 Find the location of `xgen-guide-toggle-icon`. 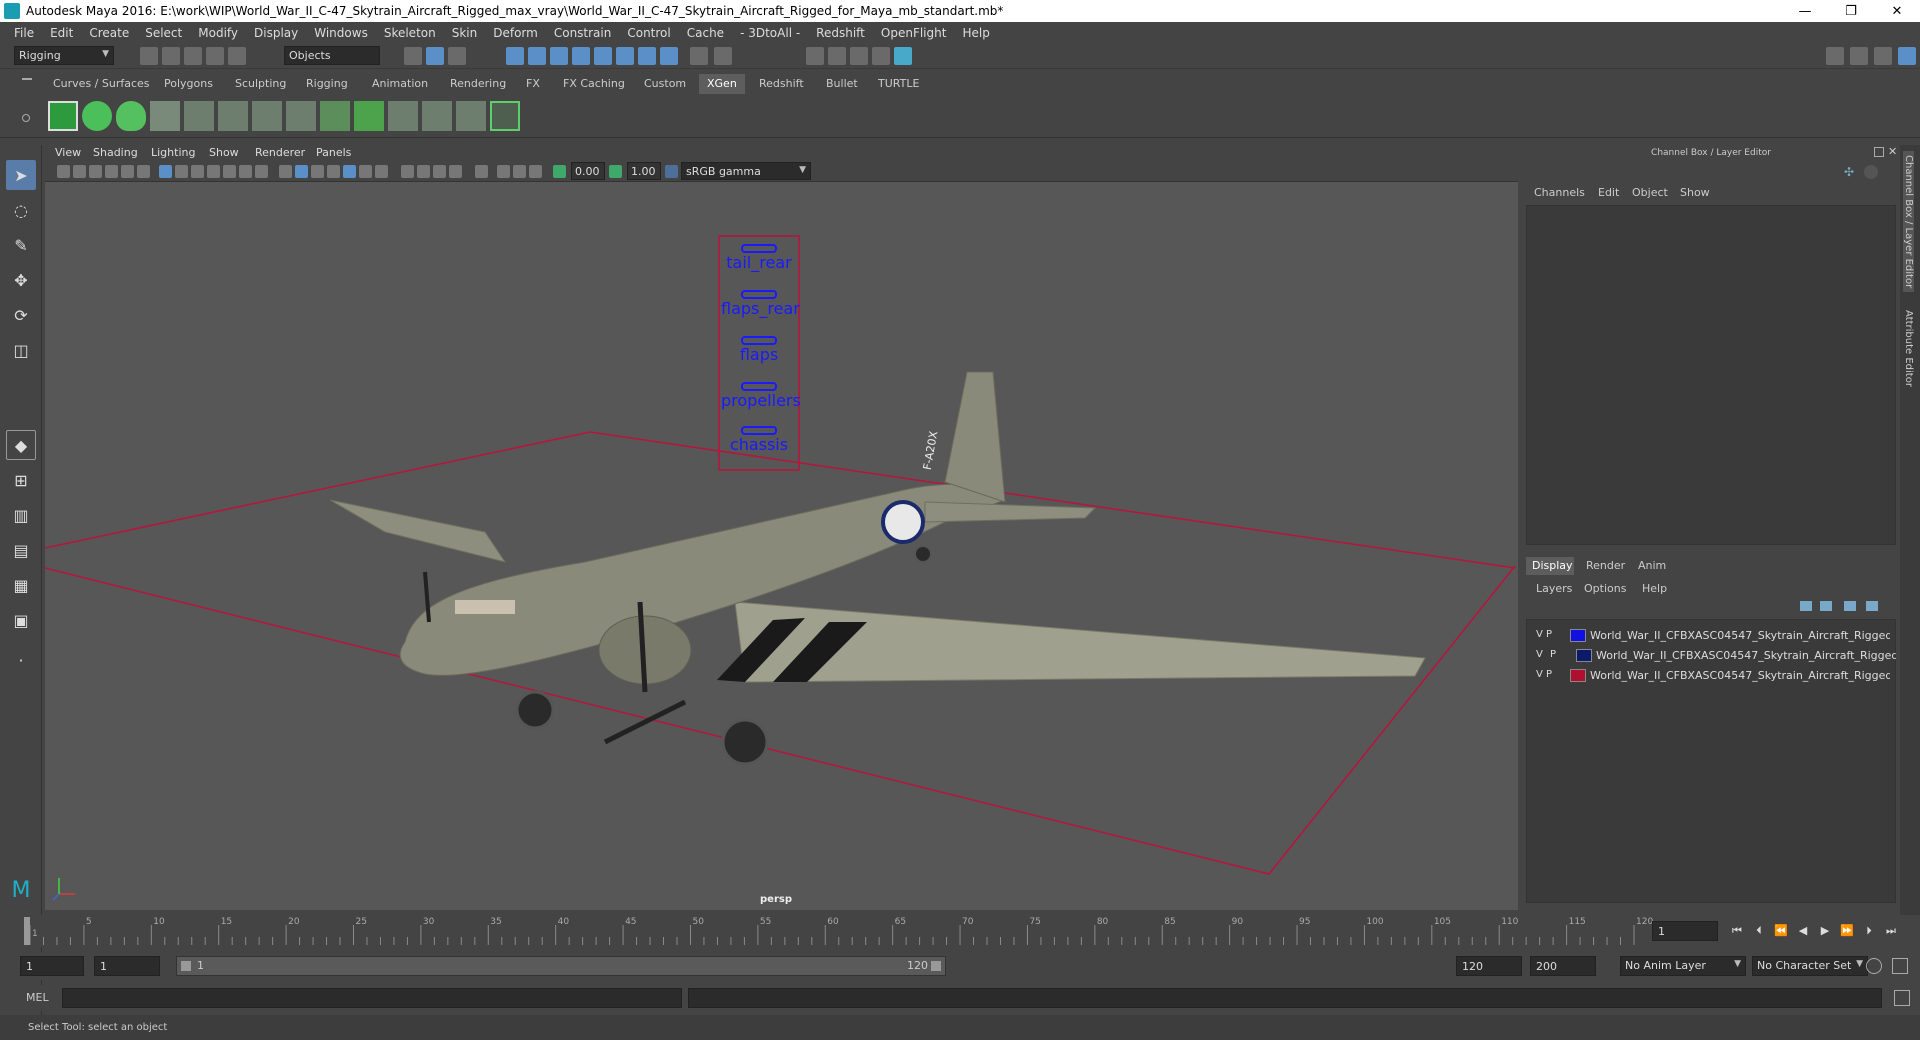

xgen-guide-toggle-icon is located at coordinates (505, 116).